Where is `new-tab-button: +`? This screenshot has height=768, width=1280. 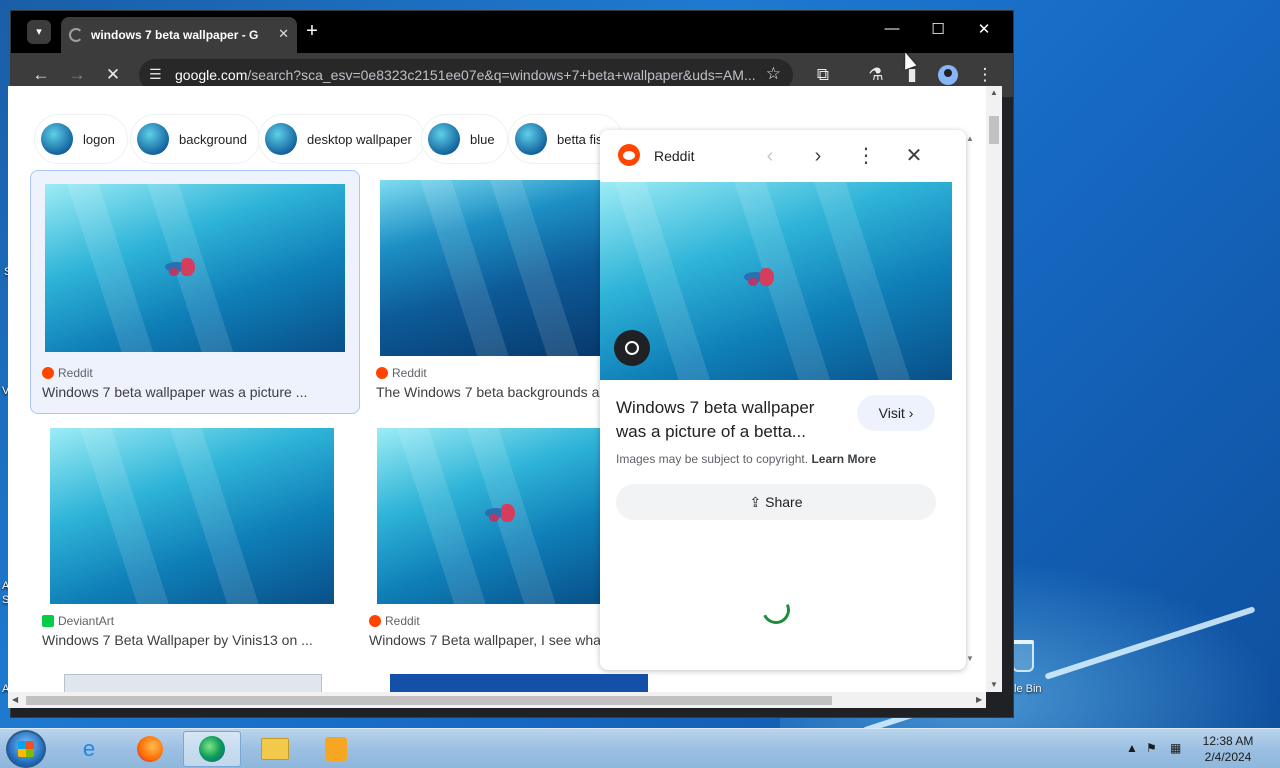
new-tab-button: + is located at coordinates (312, 31).